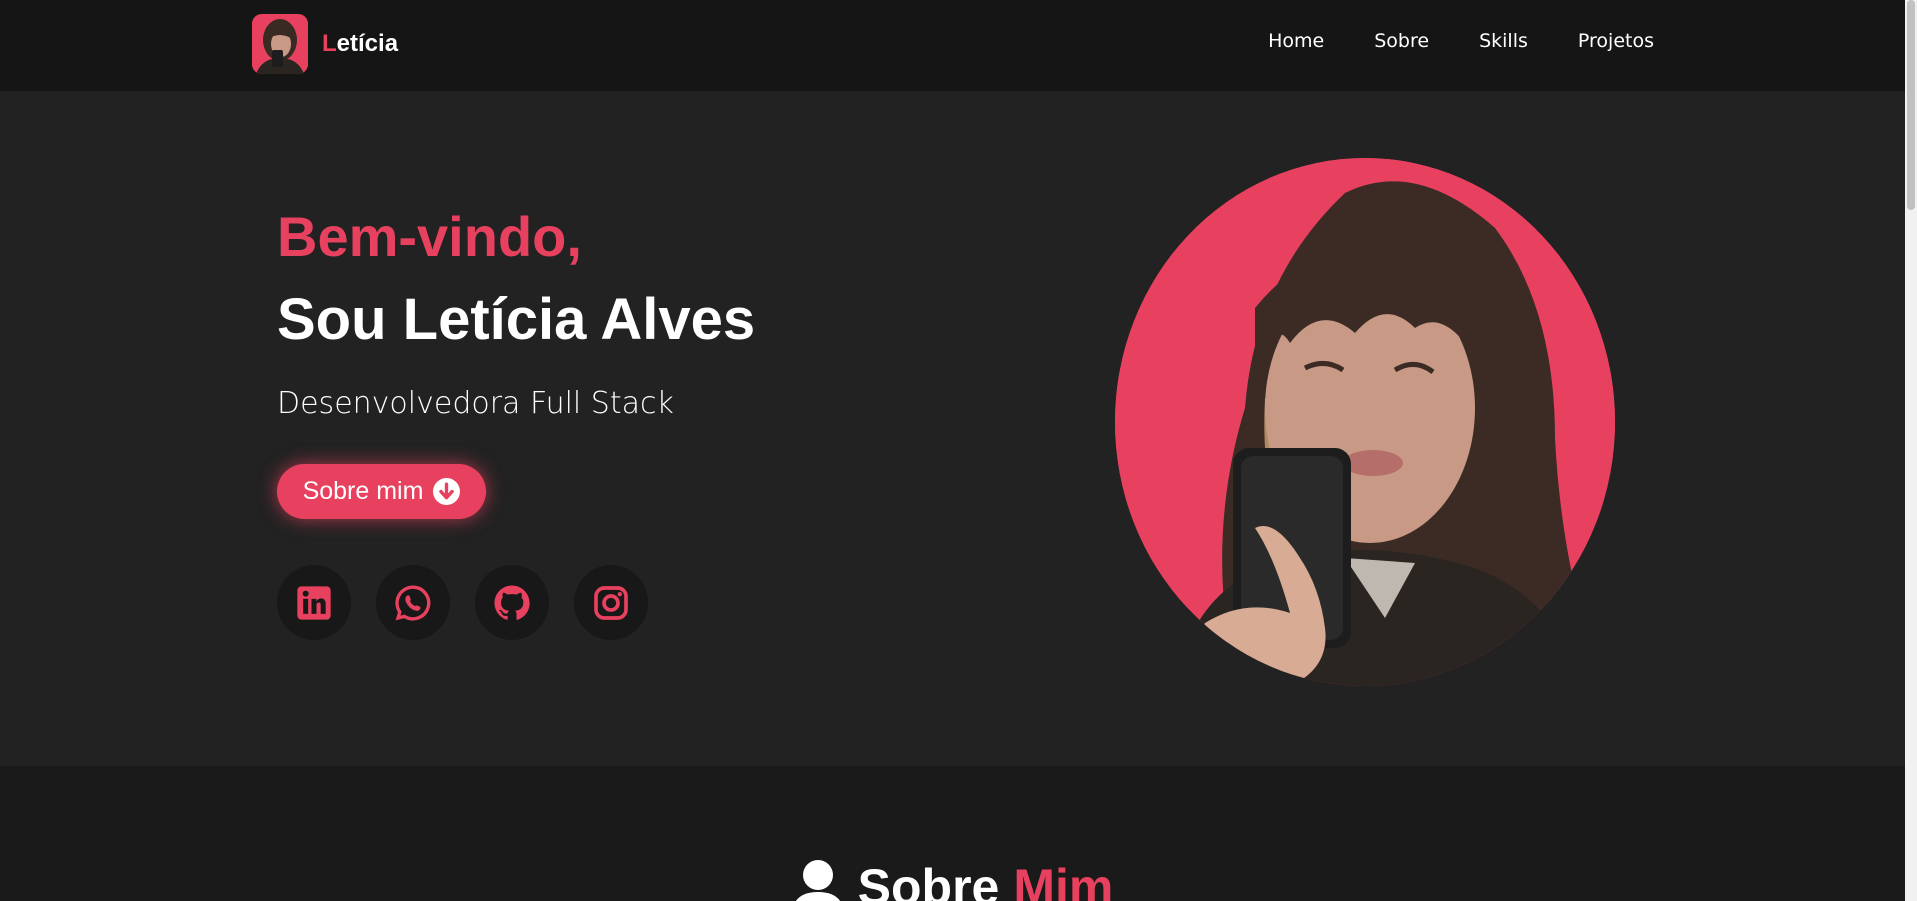 The image size is (1917, 901). Describe the element at coordinates (928, 880) in the screenshot. I see `about-title-part1: Sobre` at that location.